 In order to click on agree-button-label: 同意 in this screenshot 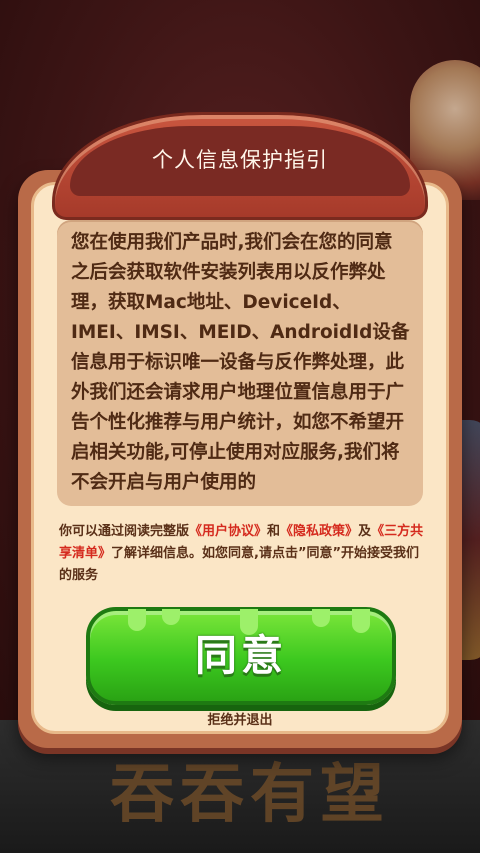, I will do `click(240, 655)`.